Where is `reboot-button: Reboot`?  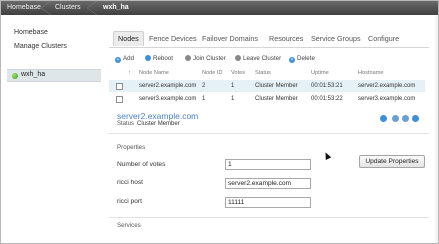
reboot-button: Reboot is located at coordinates (159, 58).